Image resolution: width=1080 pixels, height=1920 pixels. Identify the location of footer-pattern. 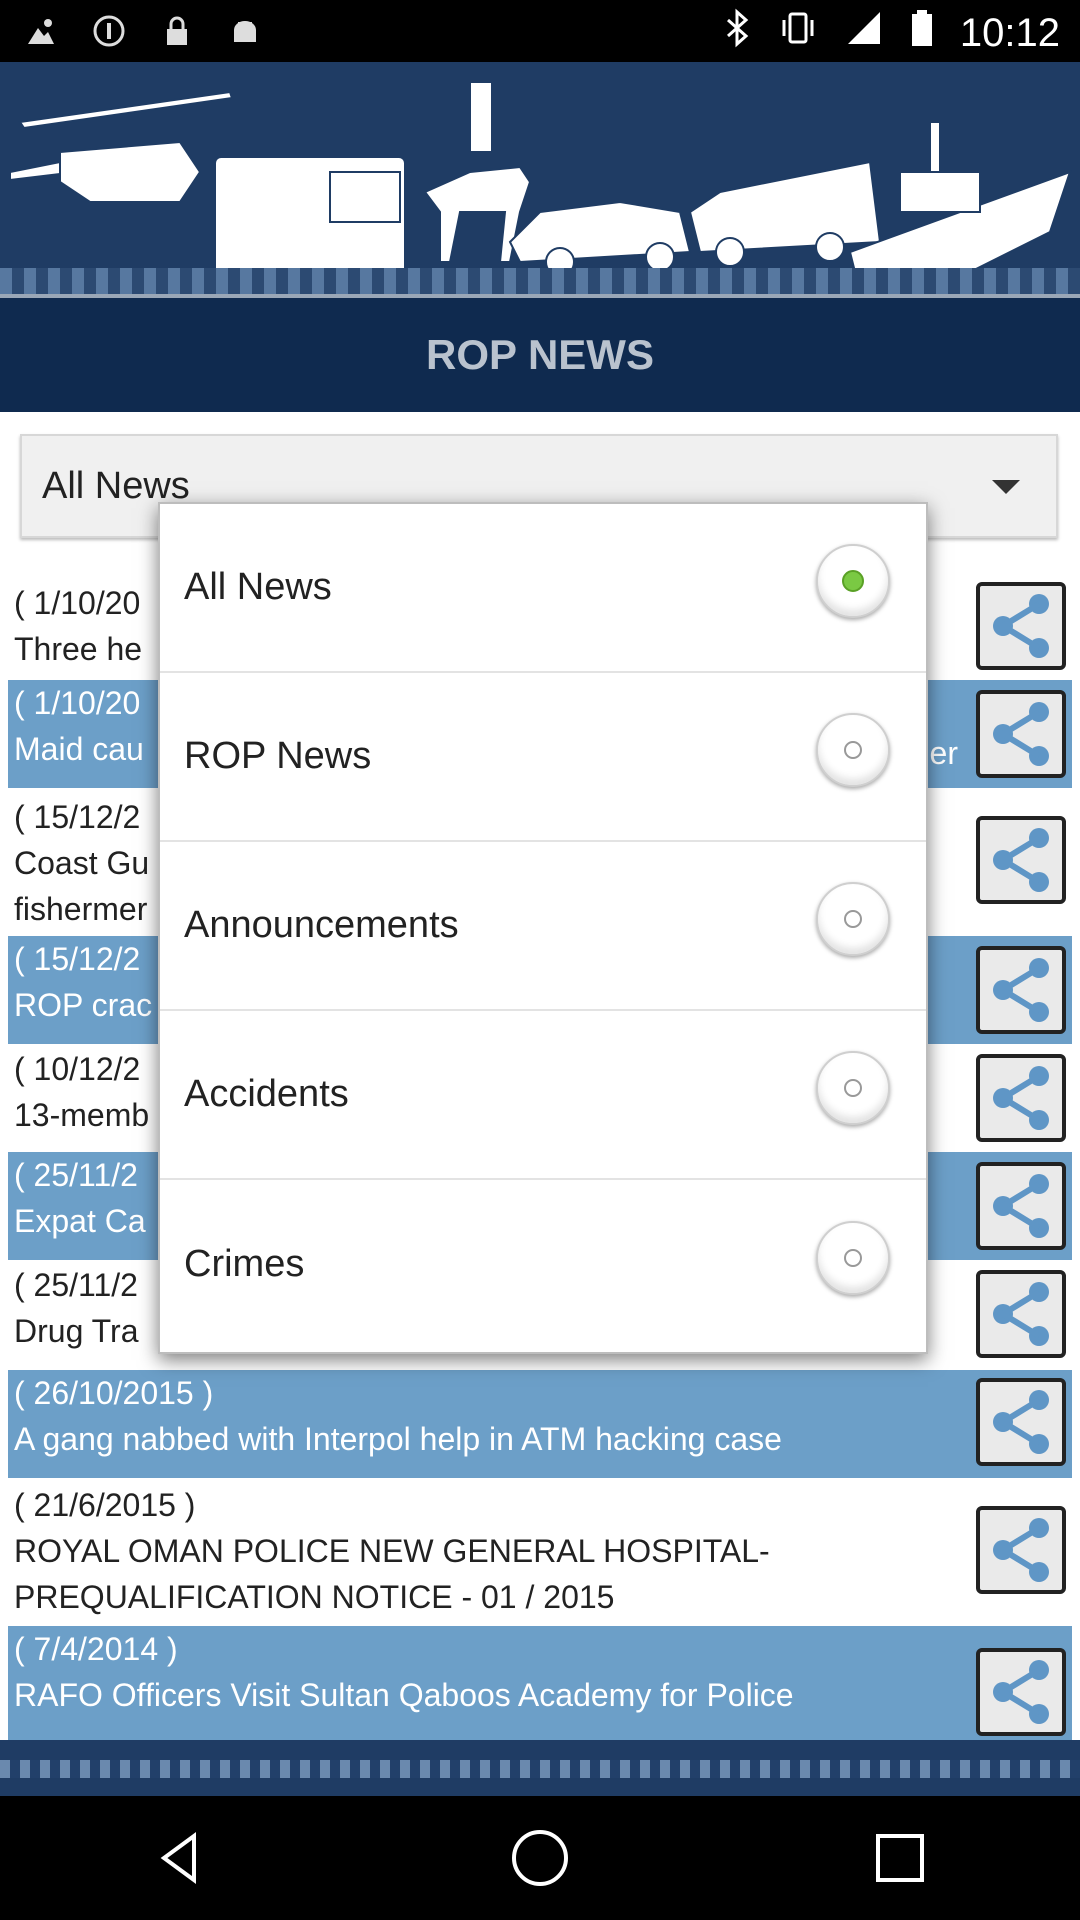
(540, 1768).